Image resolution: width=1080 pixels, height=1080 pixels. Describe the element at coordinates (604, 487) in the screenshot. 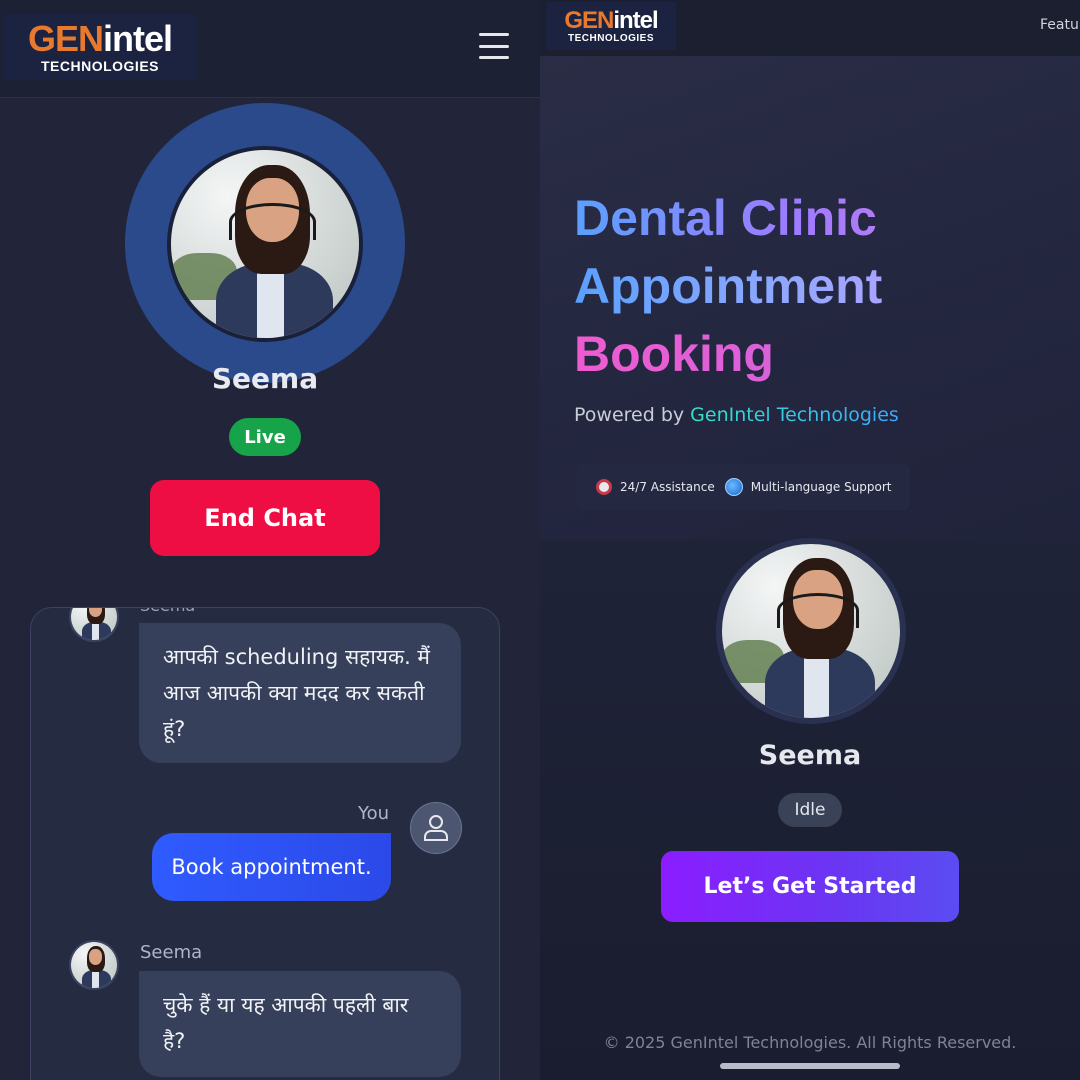

I see `clock-icon` at that location.